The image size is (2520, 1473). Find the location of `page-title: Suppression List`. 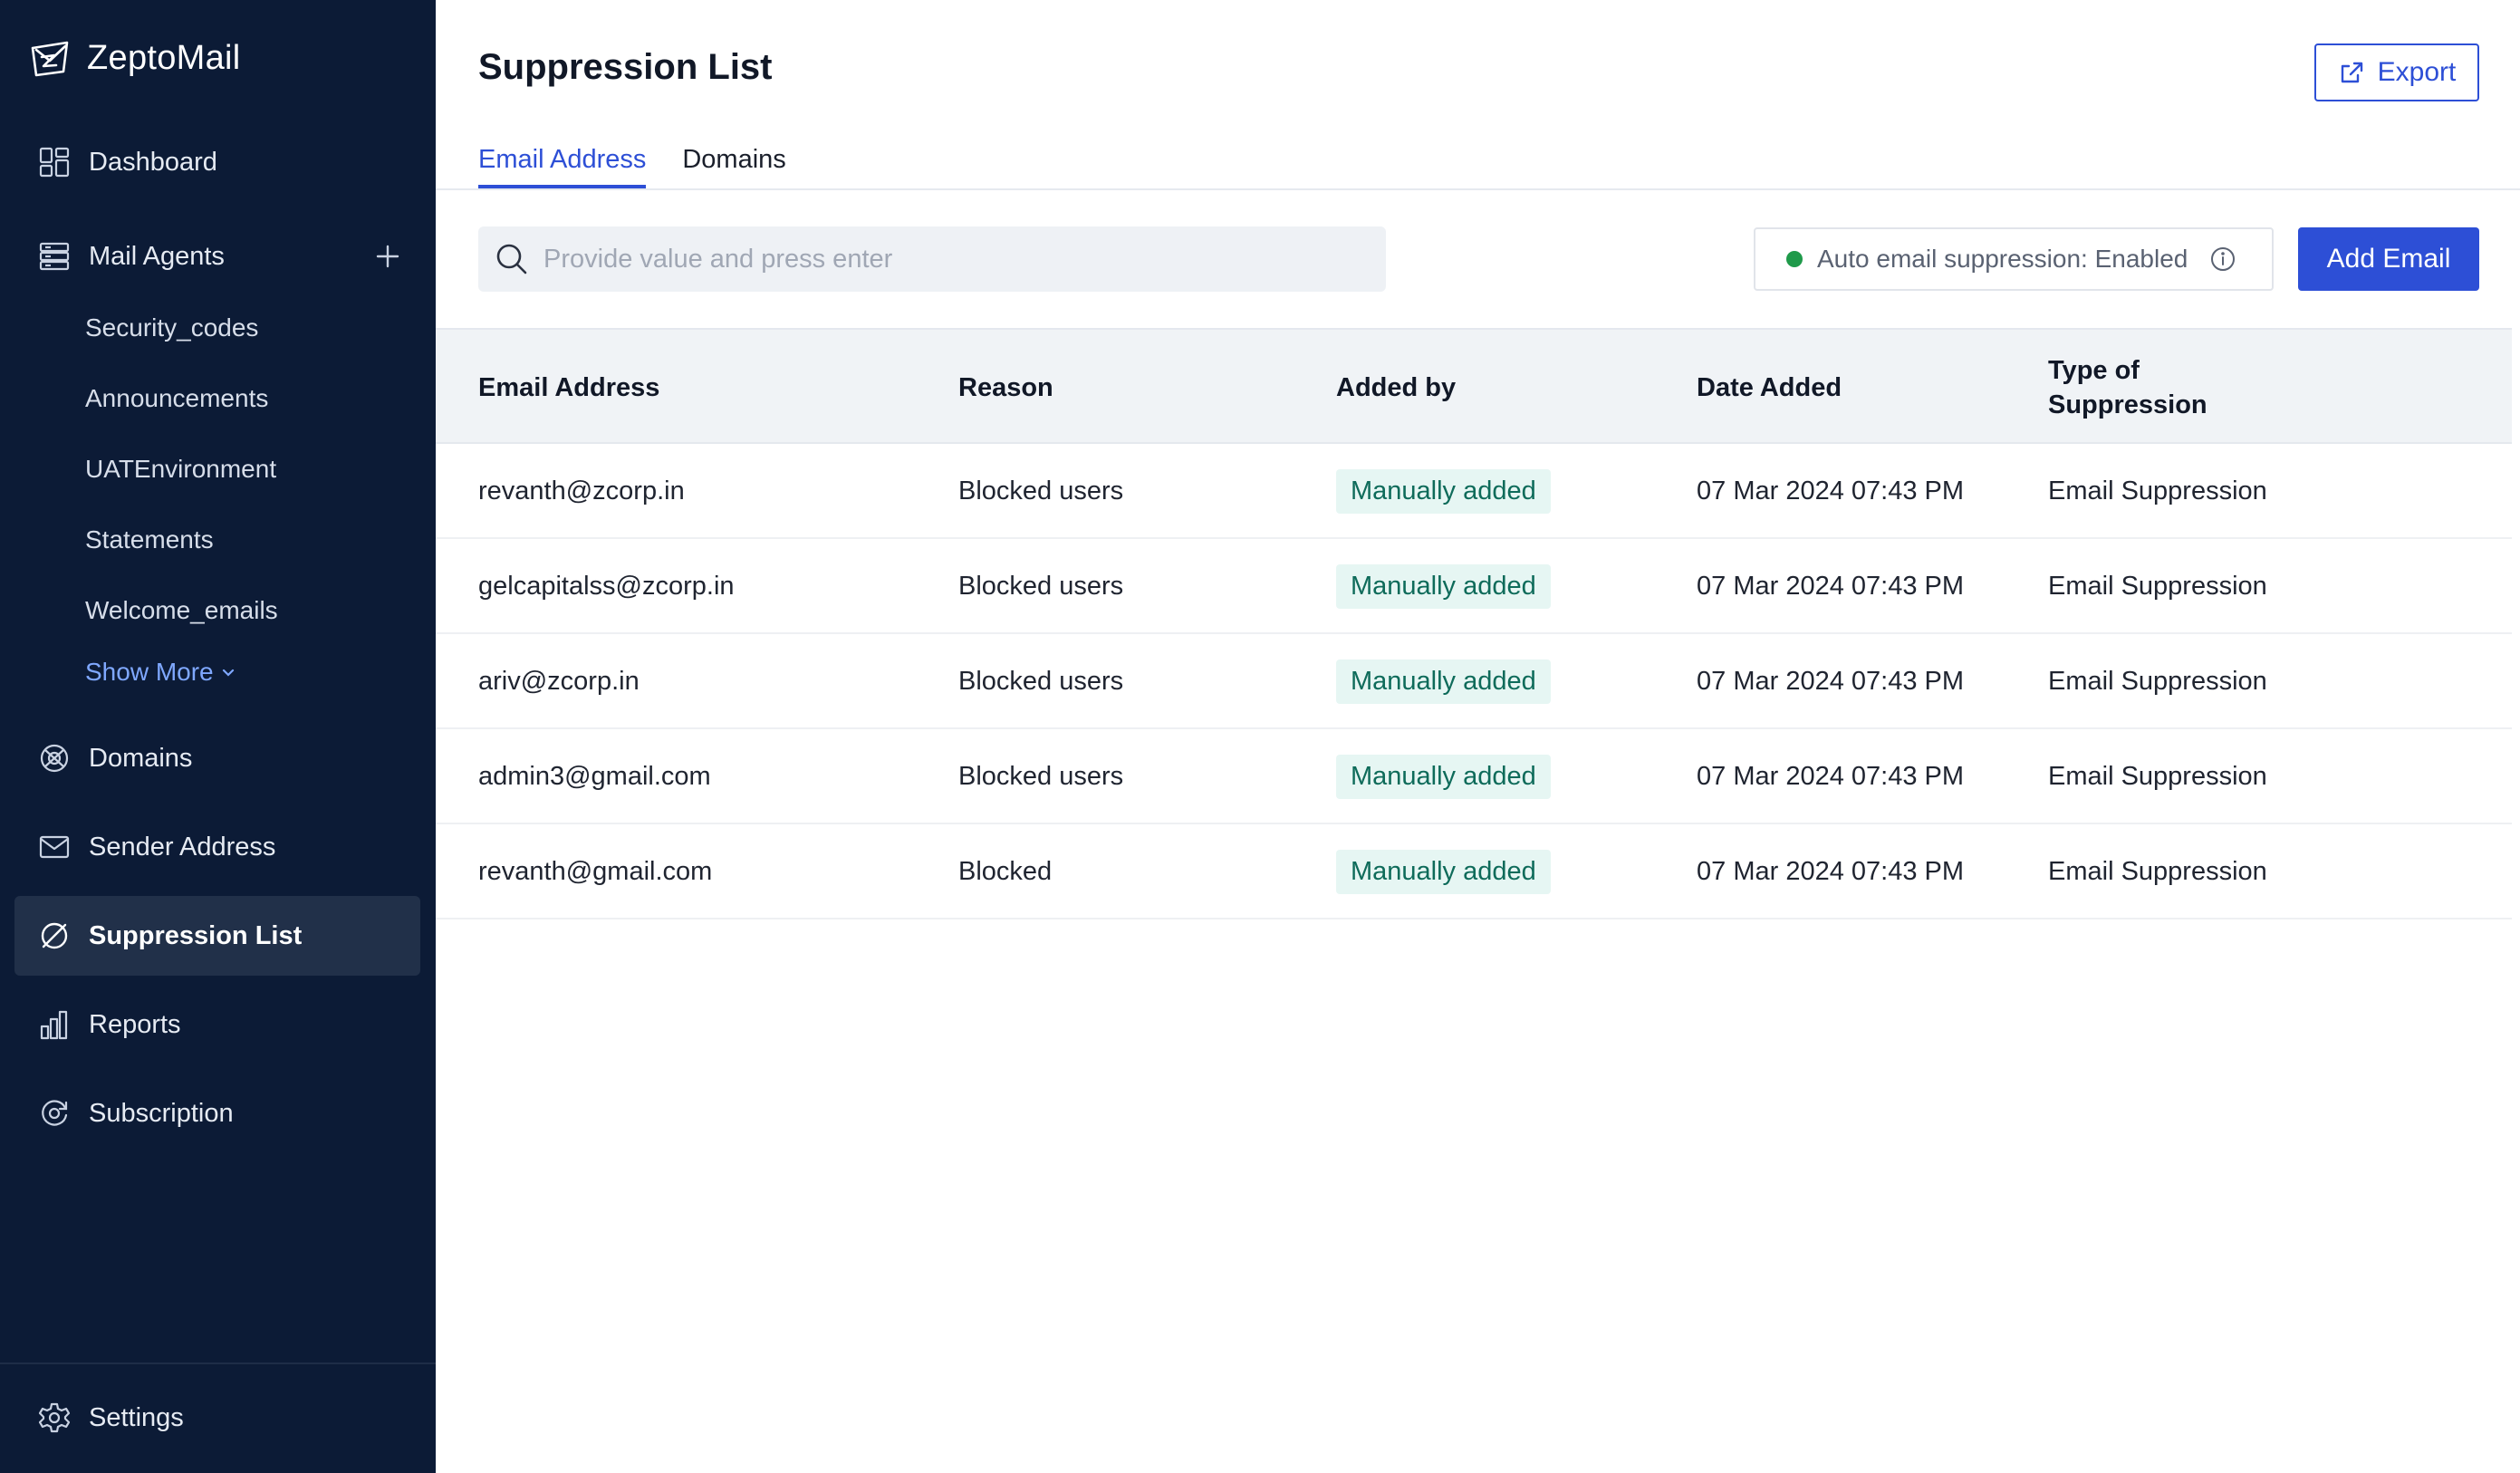

page-title: Suppression List is located at coordinates (626, 67).